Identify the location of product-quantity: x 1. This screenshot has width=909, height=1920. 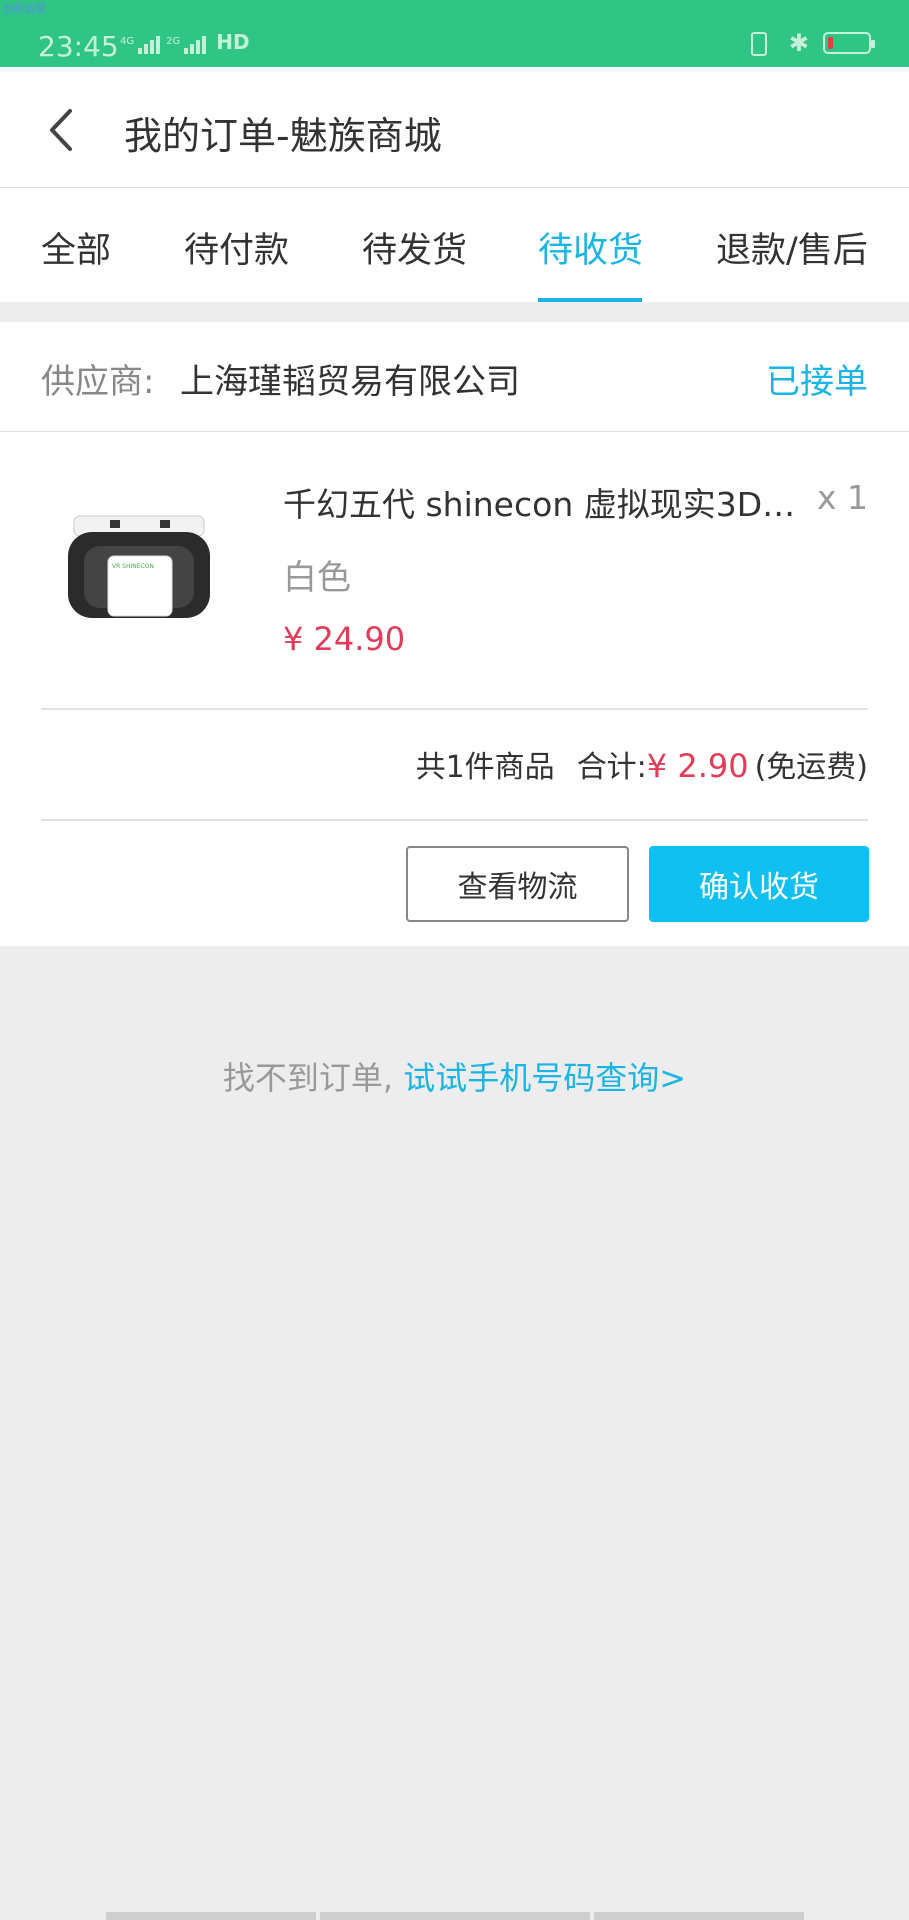
(842, 497).